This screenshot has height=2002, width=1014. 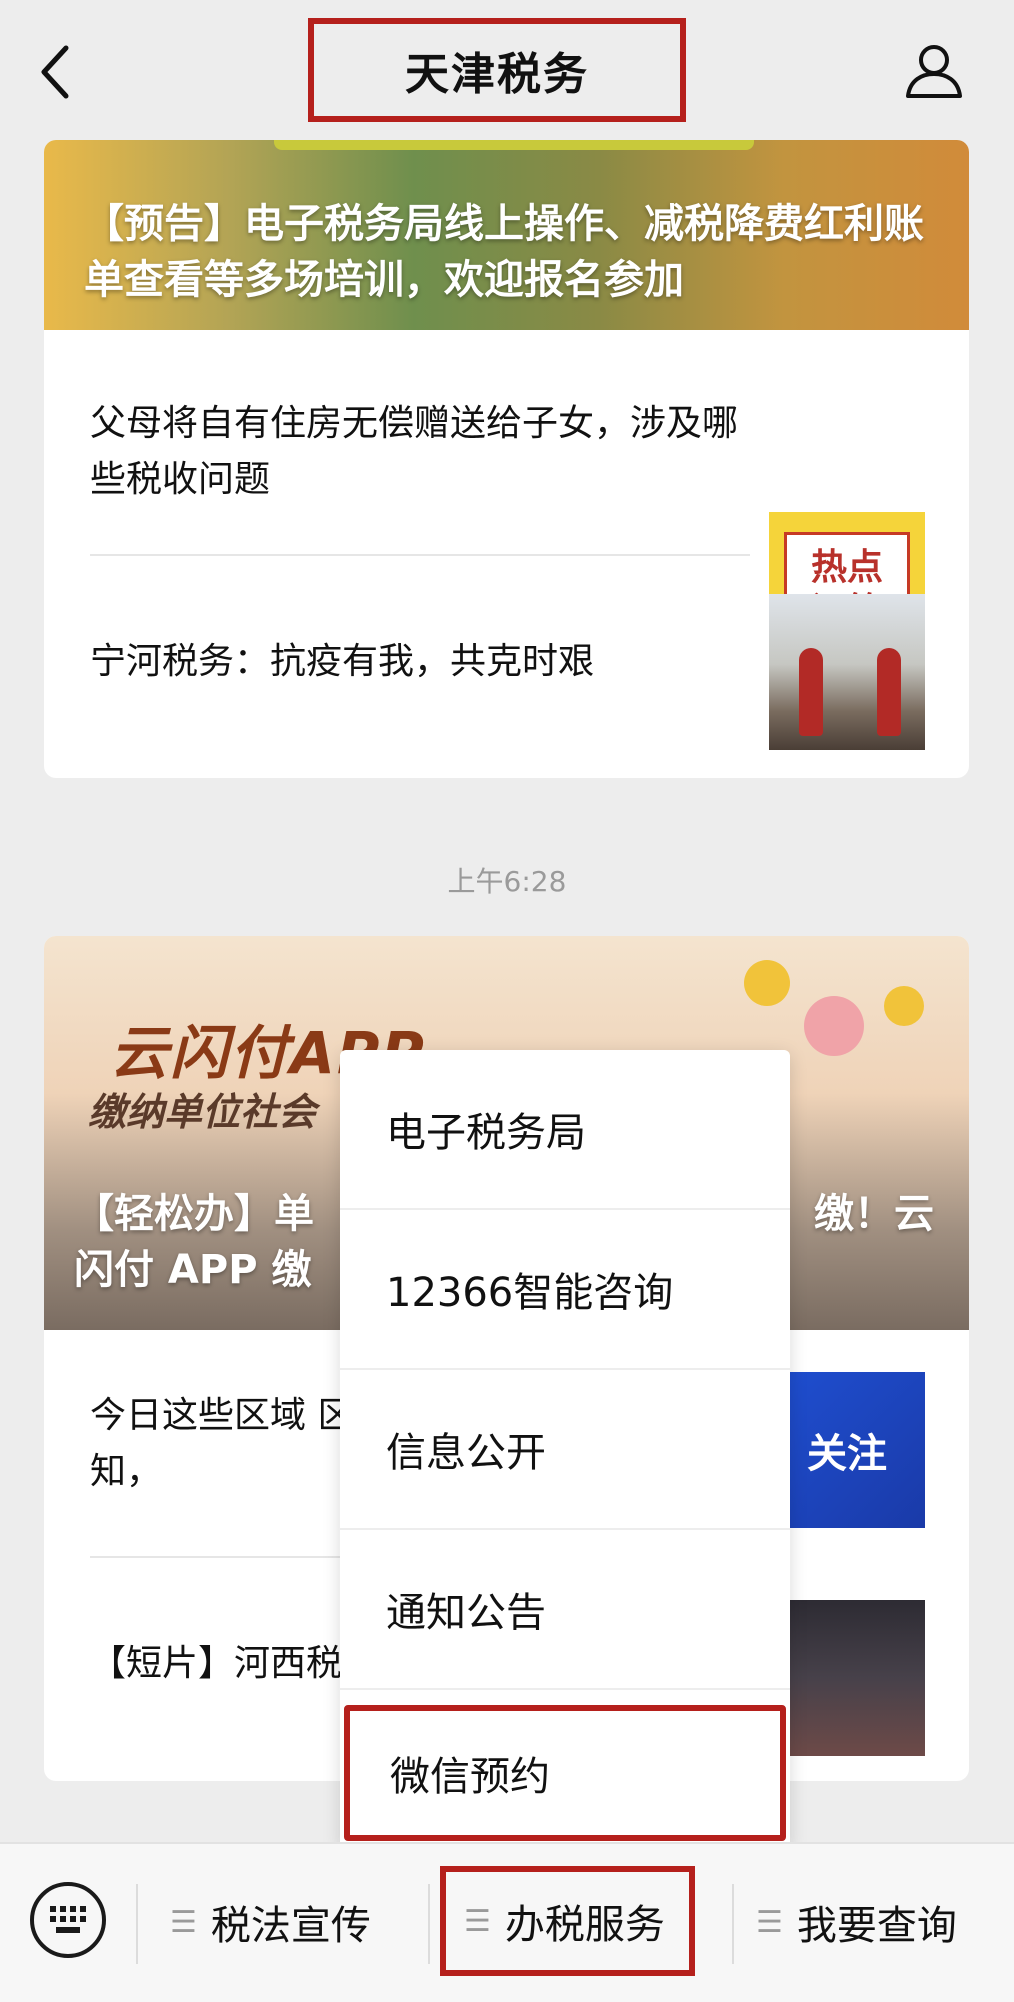 I want to click on thumb-label: 关注, so click(x=847, y=1454).